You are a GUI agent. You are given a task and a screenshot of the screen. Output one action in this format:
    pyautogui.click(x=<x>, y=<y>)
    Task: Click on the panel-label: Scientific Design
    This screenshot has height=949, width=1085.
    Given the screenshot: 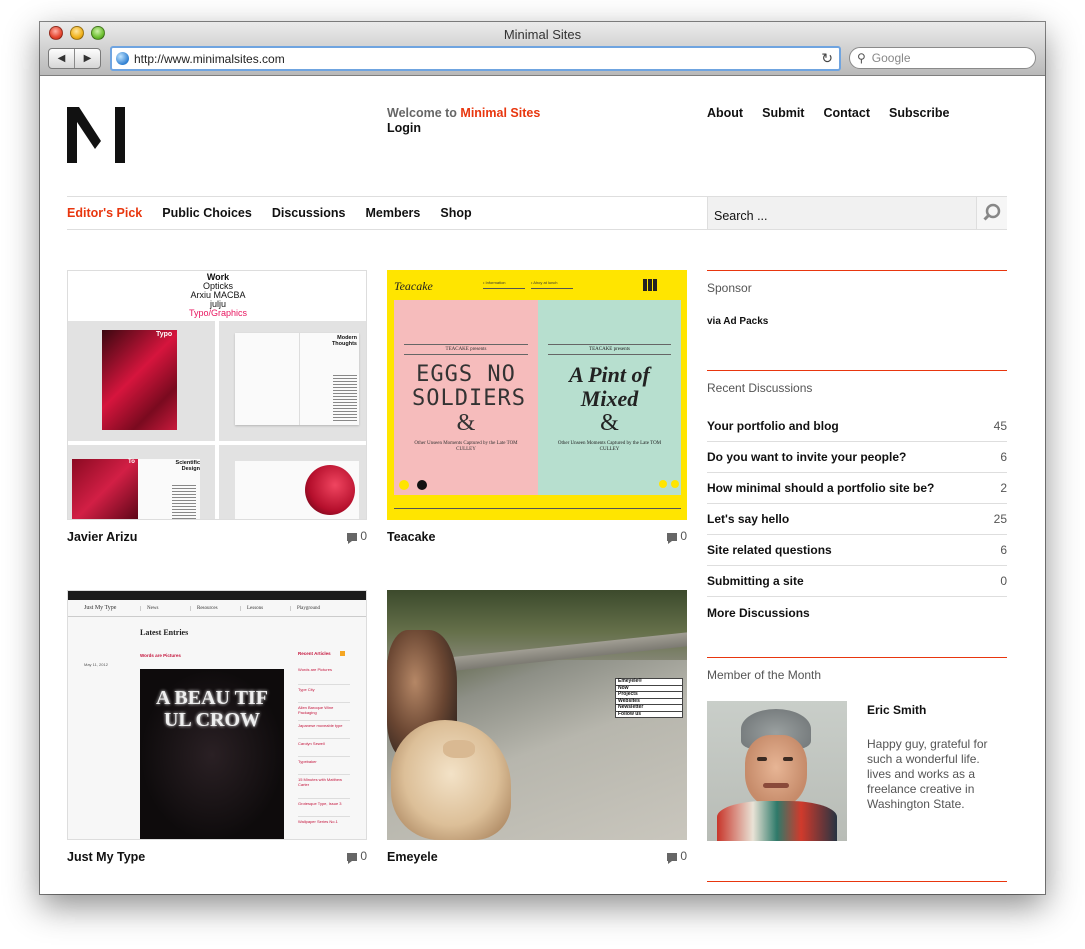 What is the action you would take?
    pyautogui.click(x=187, y=466)
    